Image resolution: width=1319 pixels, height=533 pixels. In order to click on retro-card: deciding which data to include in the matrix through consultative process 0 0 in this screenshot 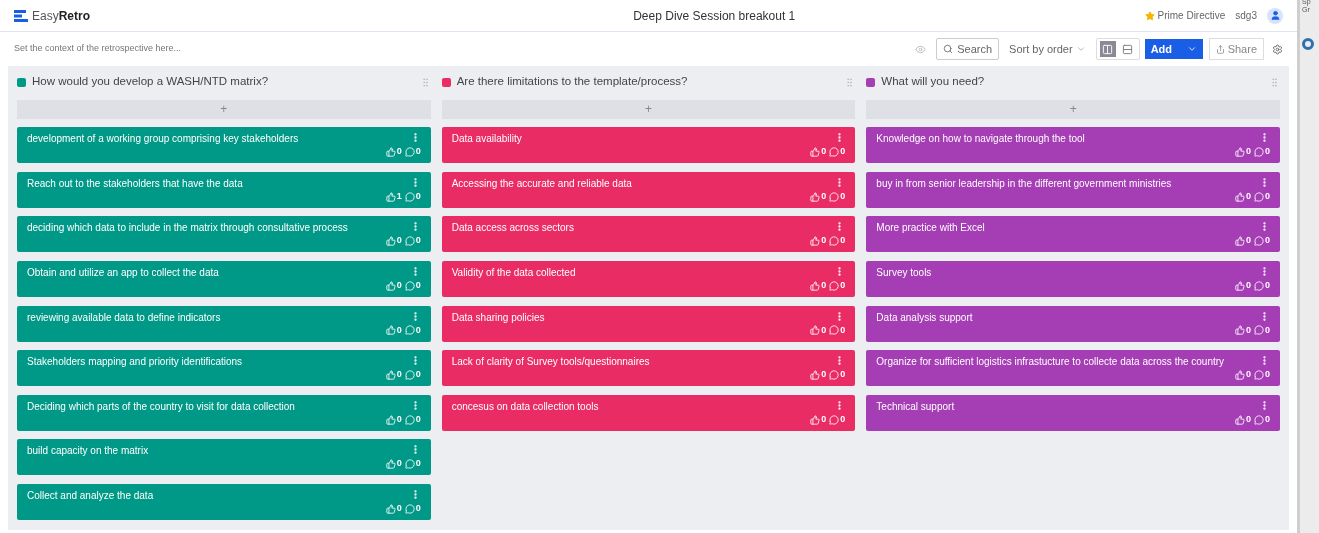, I will do `click(224, 234)`.